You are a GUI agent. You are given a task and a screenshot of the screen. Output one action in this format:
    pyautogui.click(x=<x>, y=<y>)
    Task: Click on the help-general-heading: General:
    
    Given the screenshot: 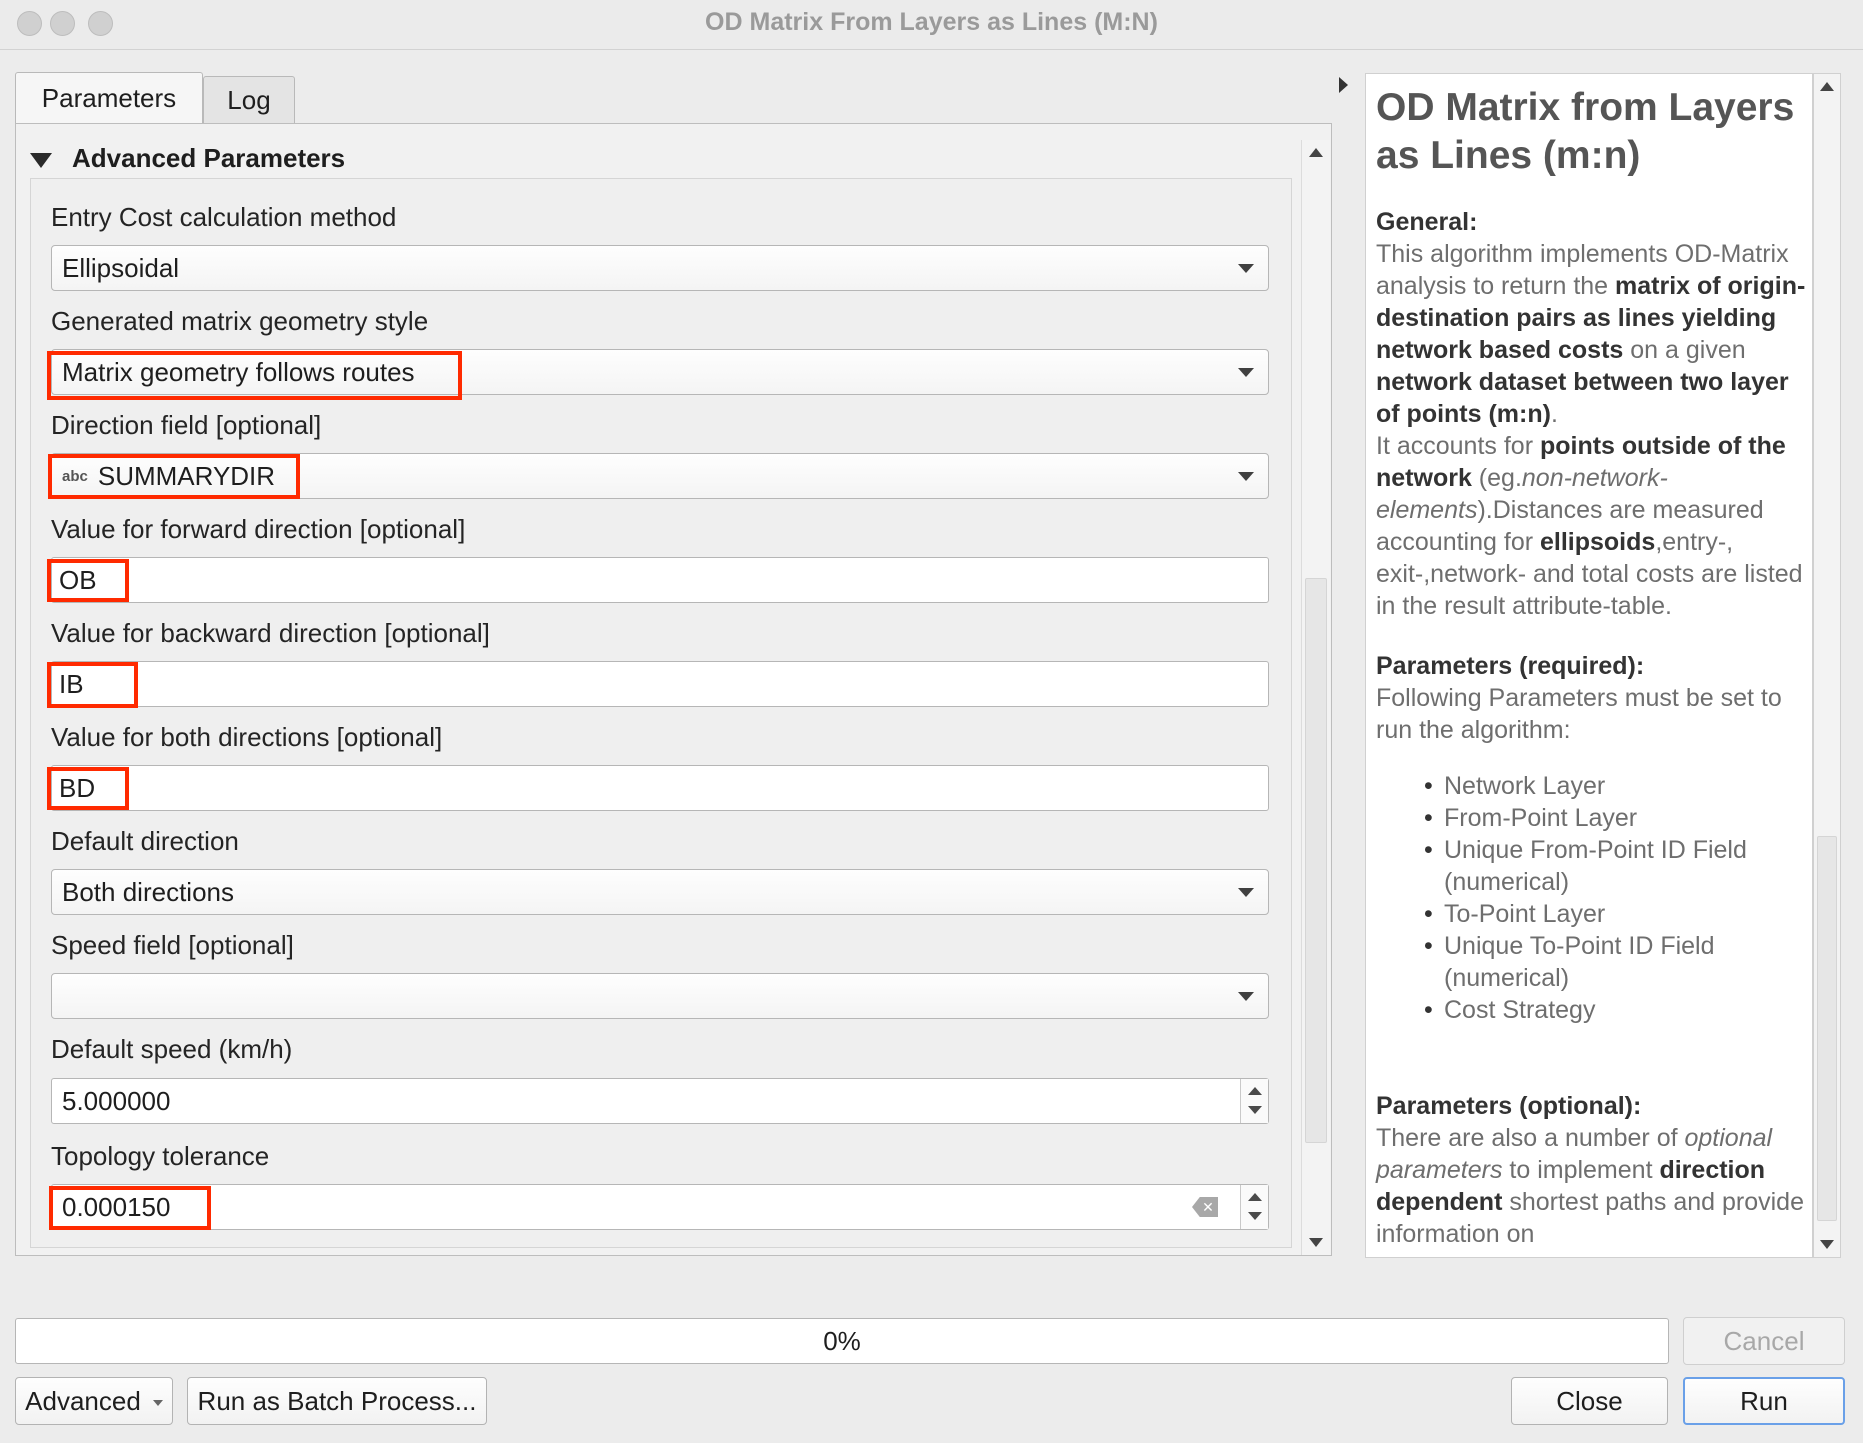 What is the action you would take?
    pyautogui.click(x=1427, y=222)
    